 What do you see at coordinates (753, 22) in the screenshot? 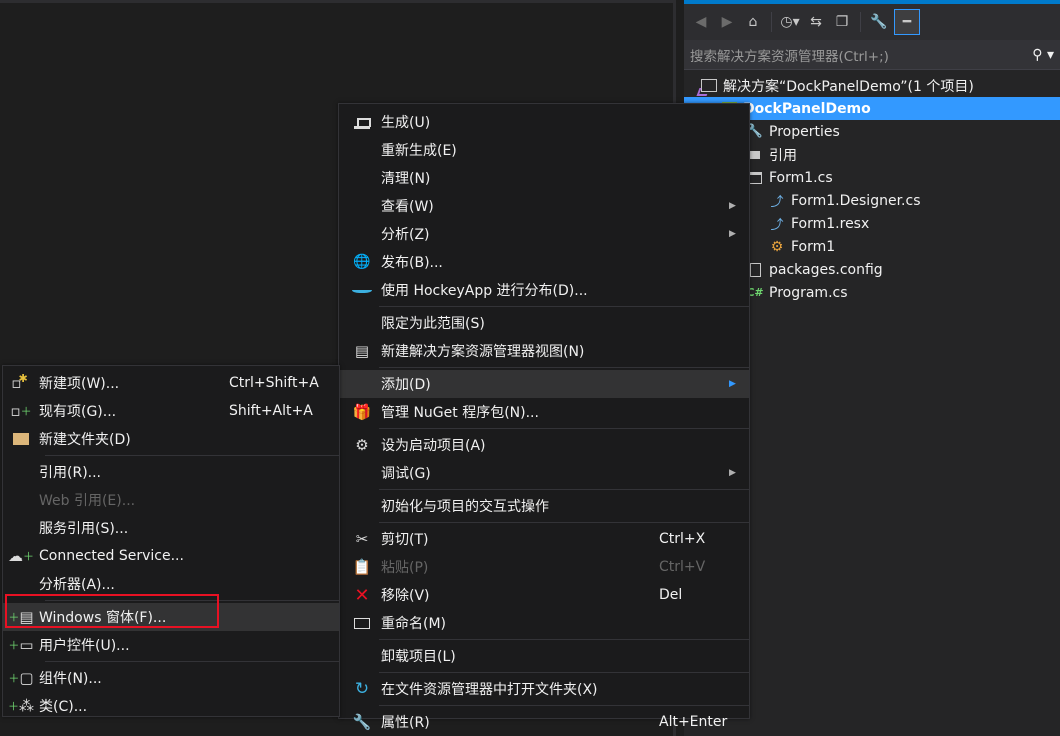
I see `home-icon: ⌂` at bounding box center [753, 22].